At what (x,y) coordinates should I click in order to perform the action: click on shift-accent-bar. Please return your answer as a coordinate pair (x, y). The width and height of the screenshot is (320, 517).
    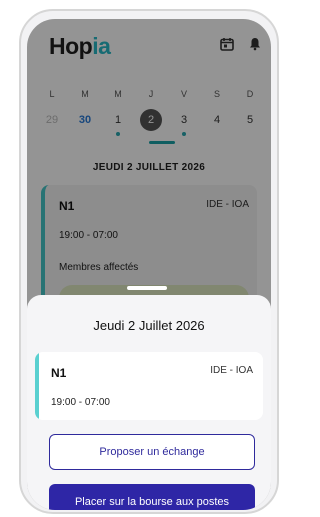
    Looking at the image, I should click on (37, 386).